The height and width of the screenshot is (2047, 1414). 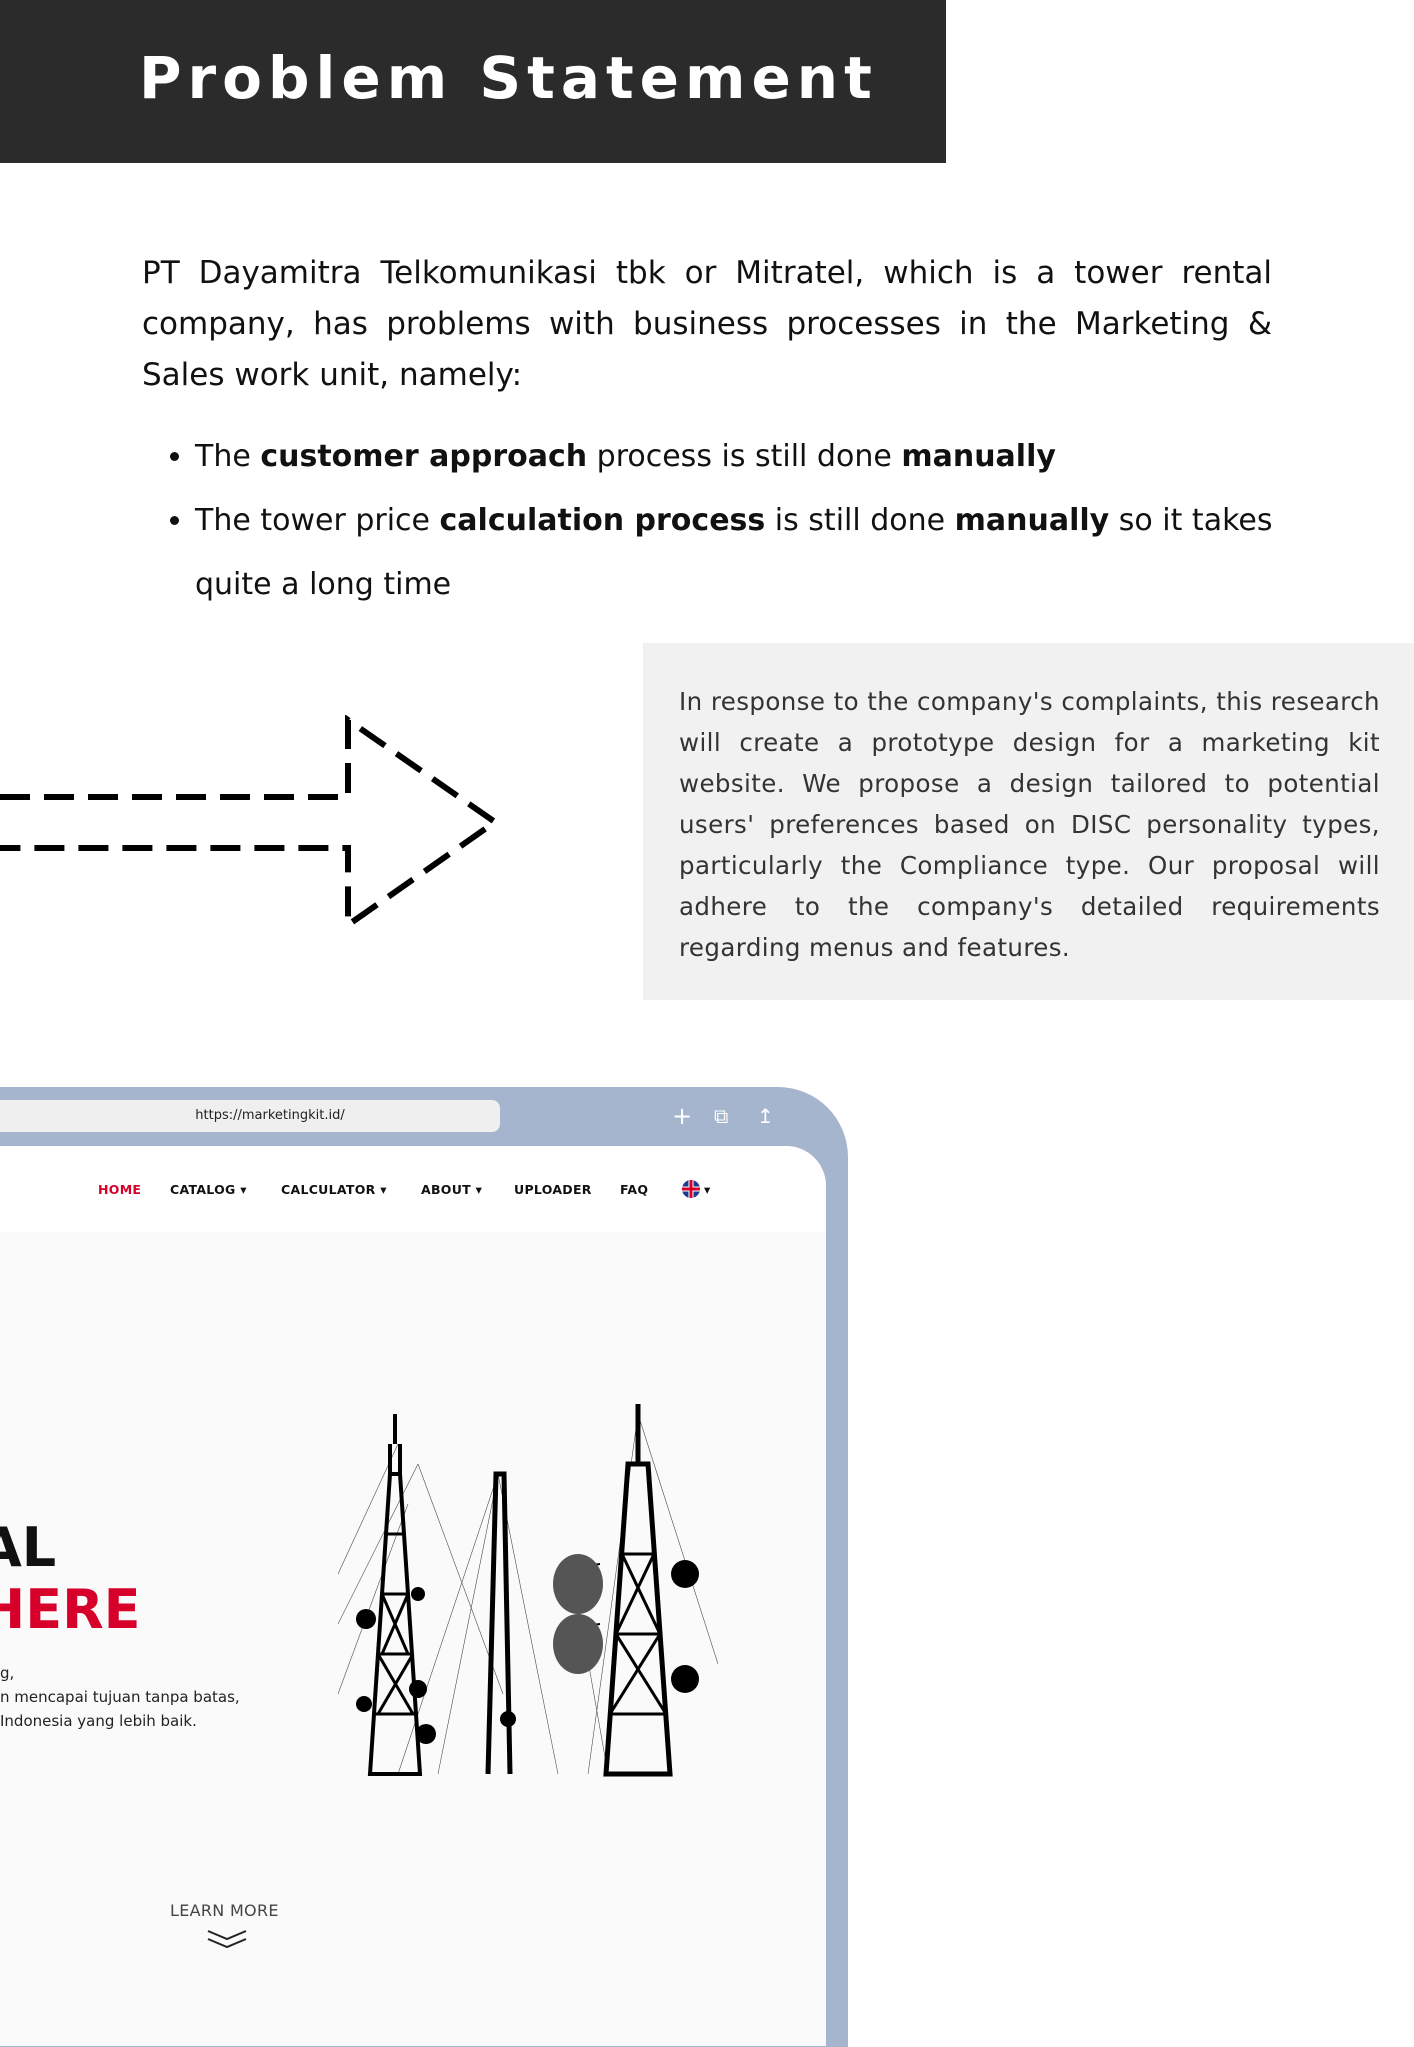 What do you see at coordinates (451, 1189) in the screenshot?
I see `nav-about: ABOUT ▾` at bounding box center [451, 1189].